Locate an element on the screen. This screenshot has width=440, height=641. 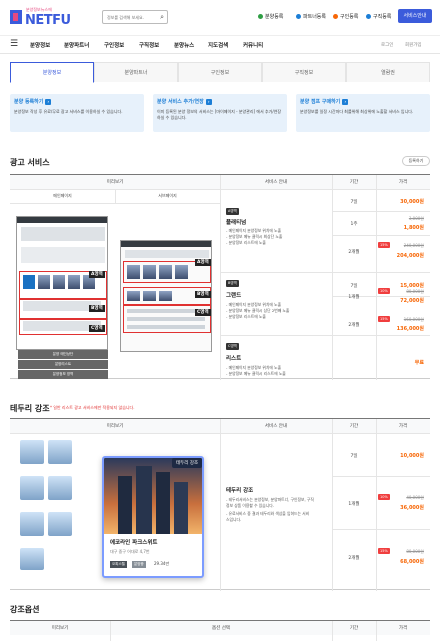
price-cell: 68,000원 is located at coordinates (412, 562).